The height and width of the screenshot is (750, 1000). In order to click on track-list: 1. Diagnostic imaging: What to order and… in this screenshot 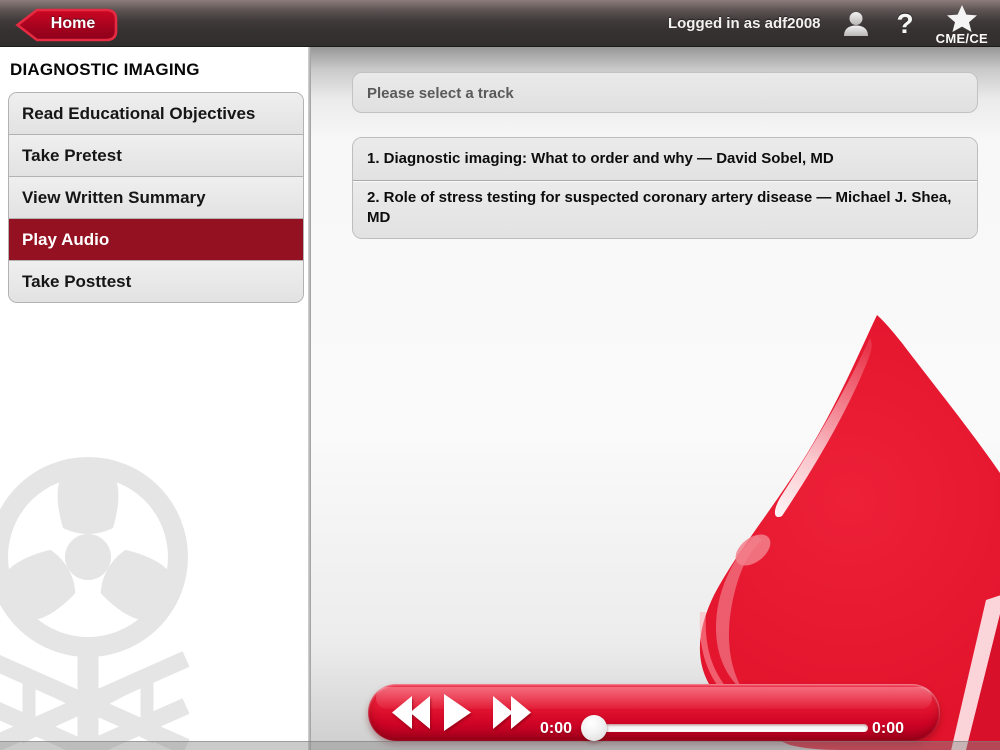, I will do `click(665, 188)`.